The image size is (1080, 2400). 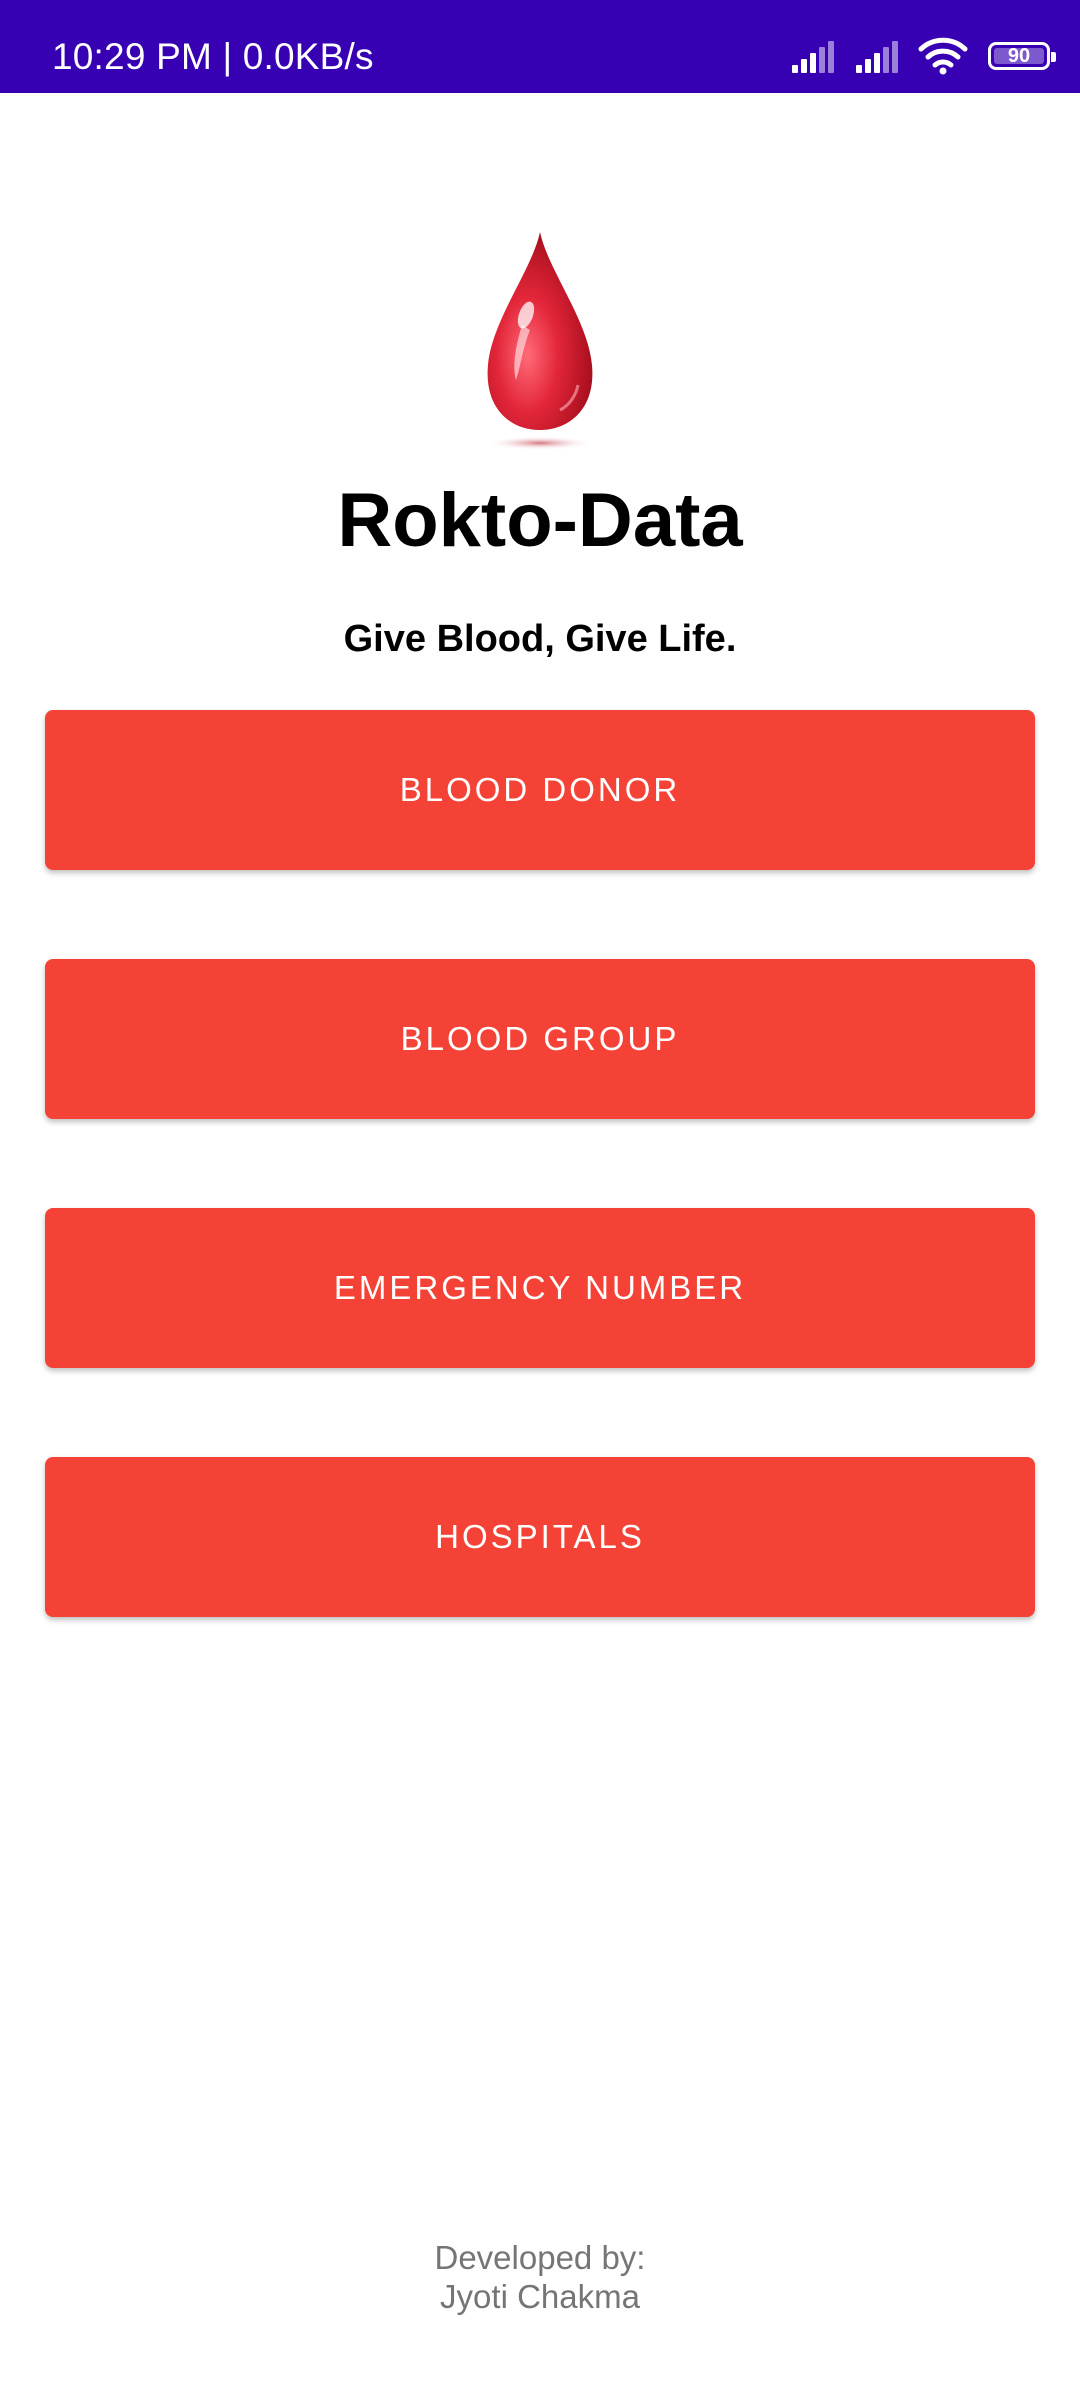 I want to click on blood-group-button: BLOOD GROUP, so click(x=540, y=1039).